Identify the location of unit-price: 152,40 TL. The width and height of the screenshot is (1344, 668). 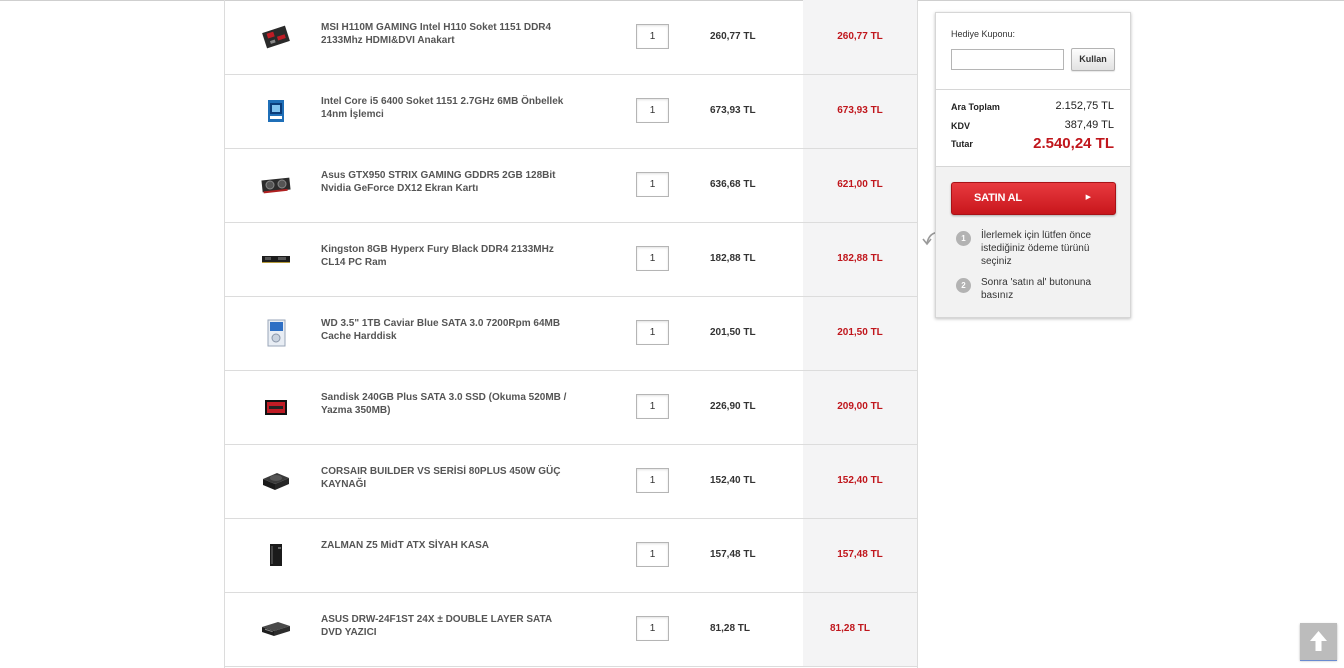
(733, 480).